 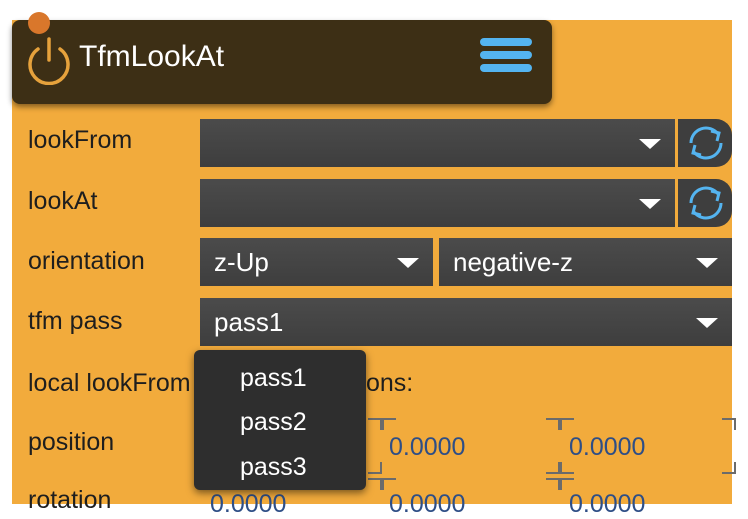 I want to click on lookat-select, so click(x=437, y=203).